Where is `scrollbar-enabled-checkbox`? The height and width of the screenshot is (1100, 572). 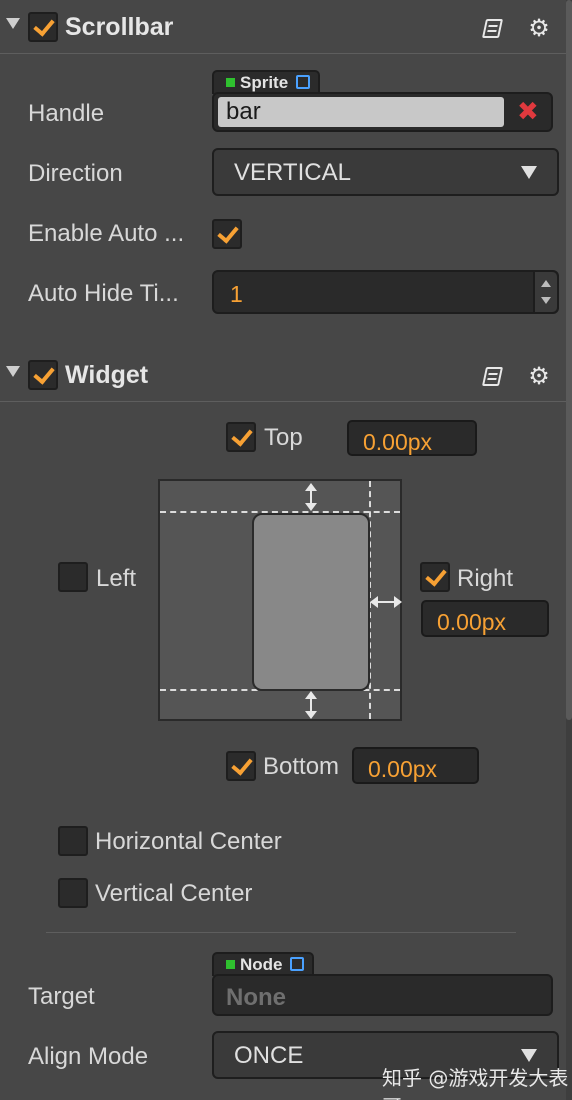 scrollbar-enabled-checkbox is located at coordinates (43, 27).